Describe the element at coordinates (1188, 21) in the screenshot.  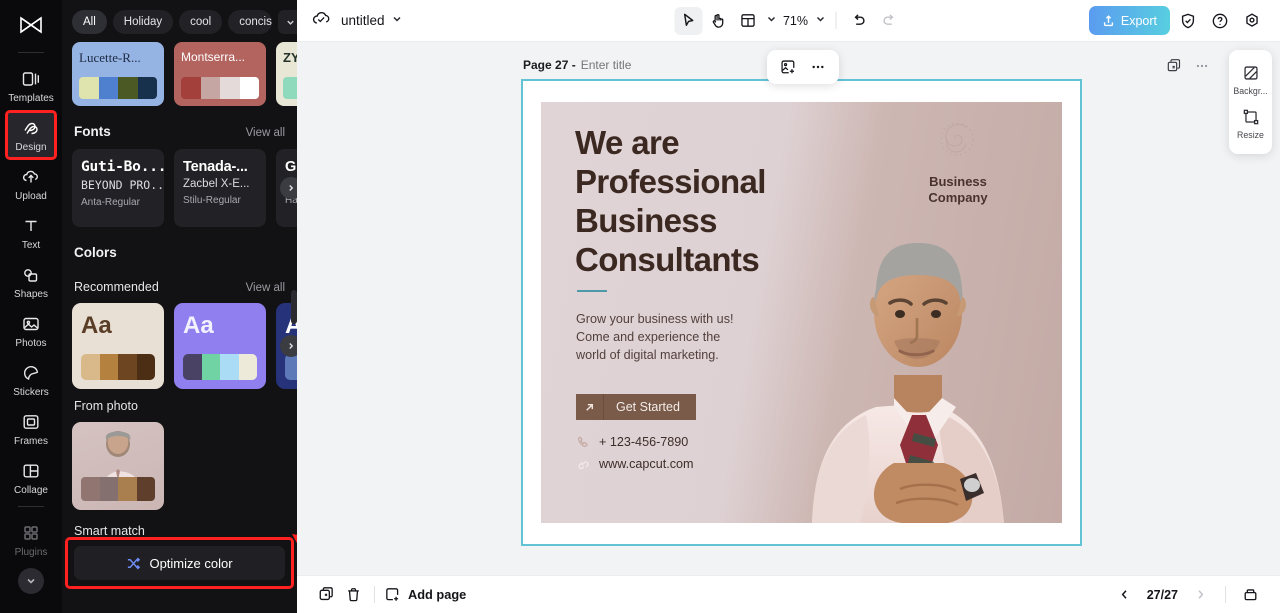
I see `shield-button` at that location.